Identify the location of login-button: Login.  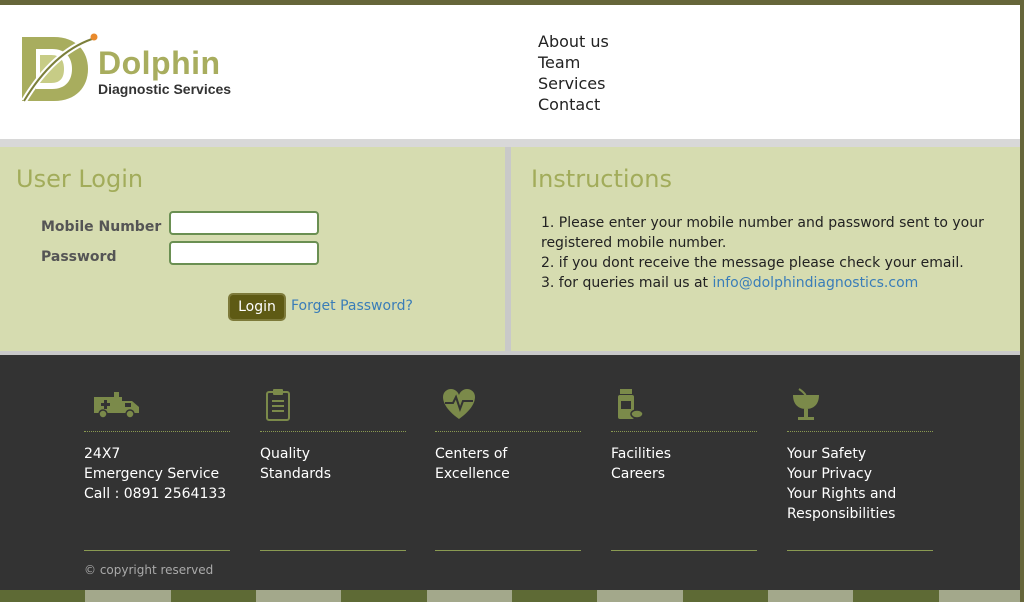
(257, 307).